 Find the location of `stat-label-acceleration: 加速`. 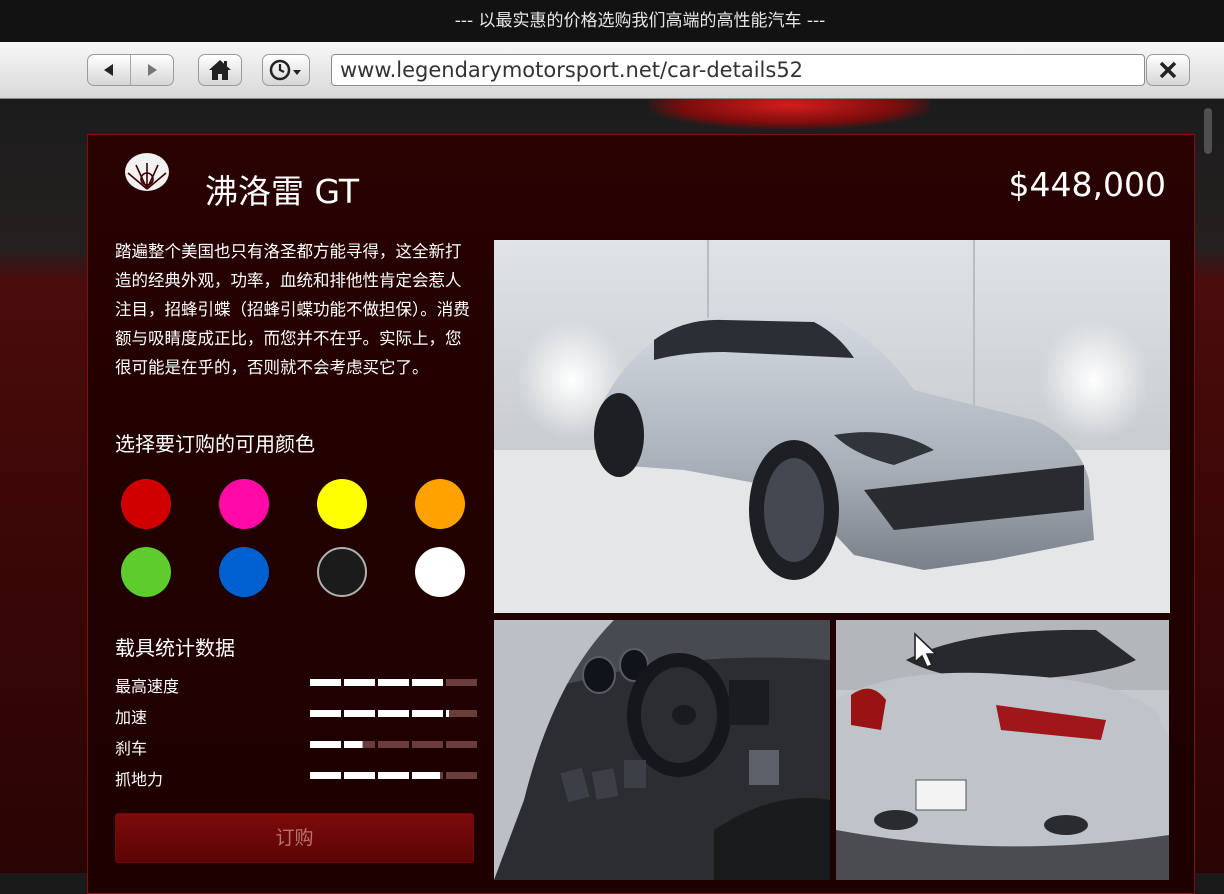

stat-label-acceleration: 加速 is located at coordinates (131, 717).